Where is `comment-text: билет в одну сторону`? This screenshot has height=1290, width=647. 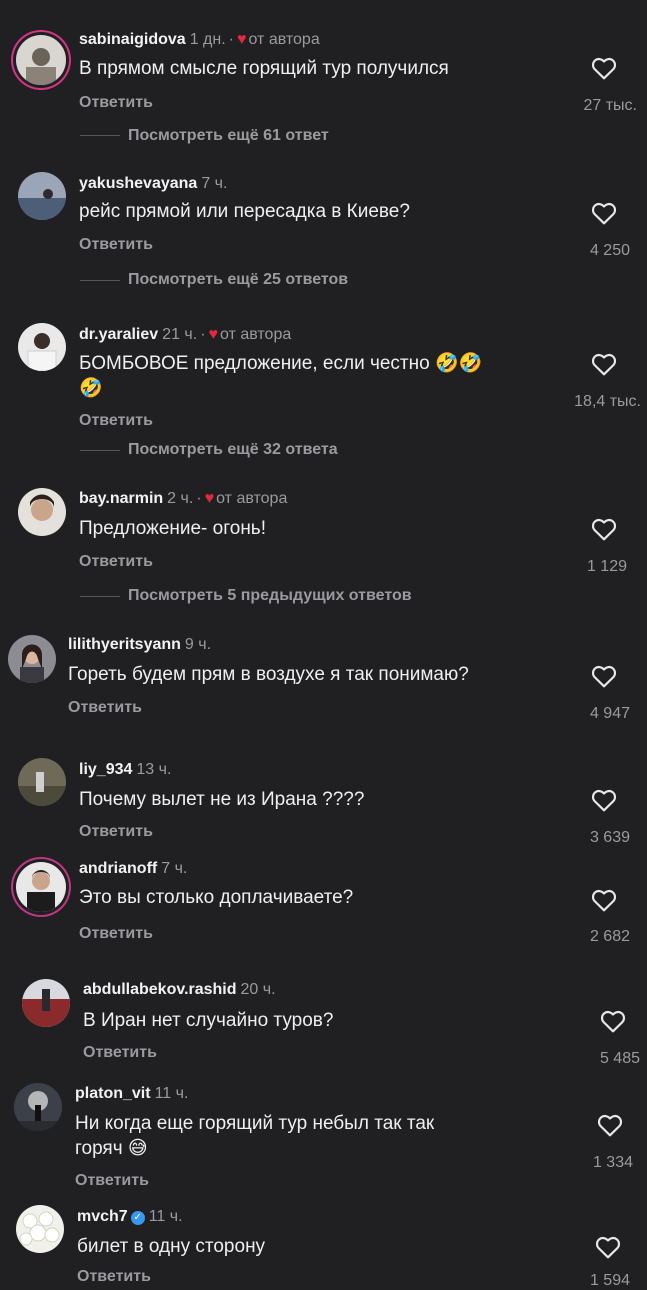
comment-text: билет в одну сторону is located at coordinates (171, 1246).